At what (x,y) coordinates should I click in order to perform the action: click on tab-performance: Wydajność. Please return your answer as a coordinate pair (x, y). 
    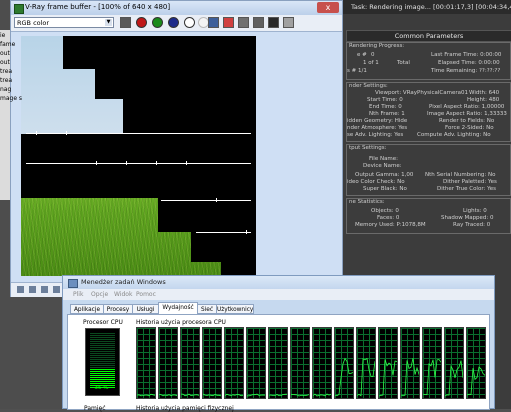
    Looking at the image, I should click on (178, 308).